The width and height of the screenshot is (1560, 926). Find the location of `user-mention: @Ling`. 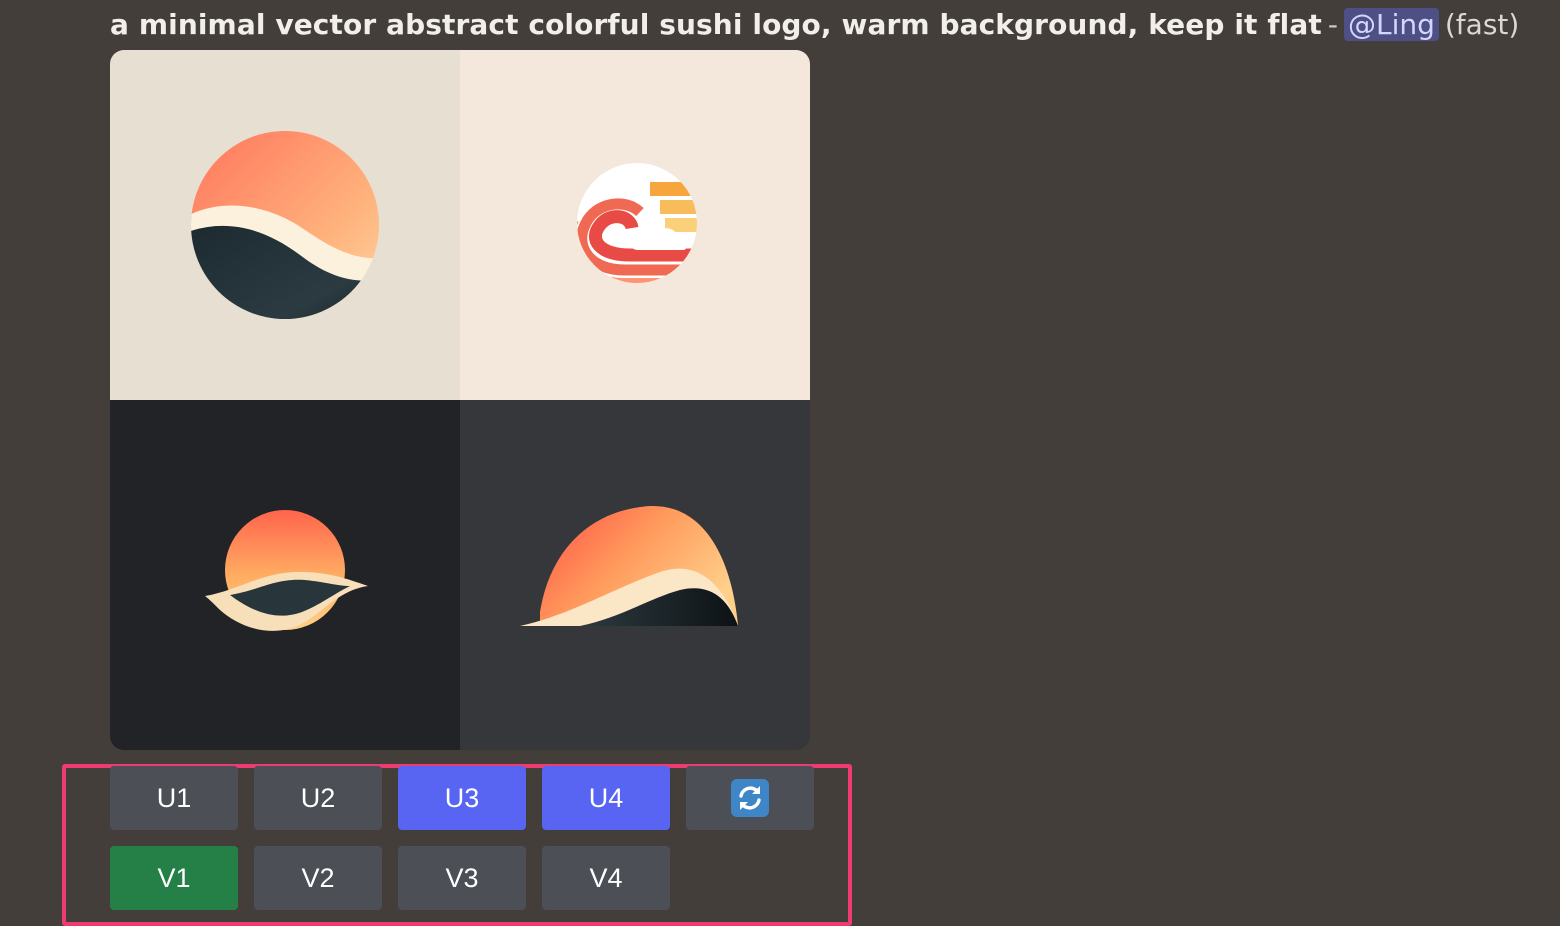

user-mention: @Ling is located at coordinates (1391, 24).